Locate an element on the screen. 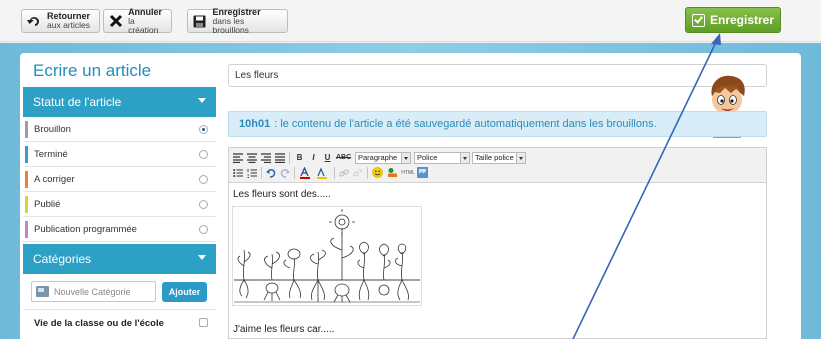  format-select-value: Paragraphe is located at coordinates (378, 157).